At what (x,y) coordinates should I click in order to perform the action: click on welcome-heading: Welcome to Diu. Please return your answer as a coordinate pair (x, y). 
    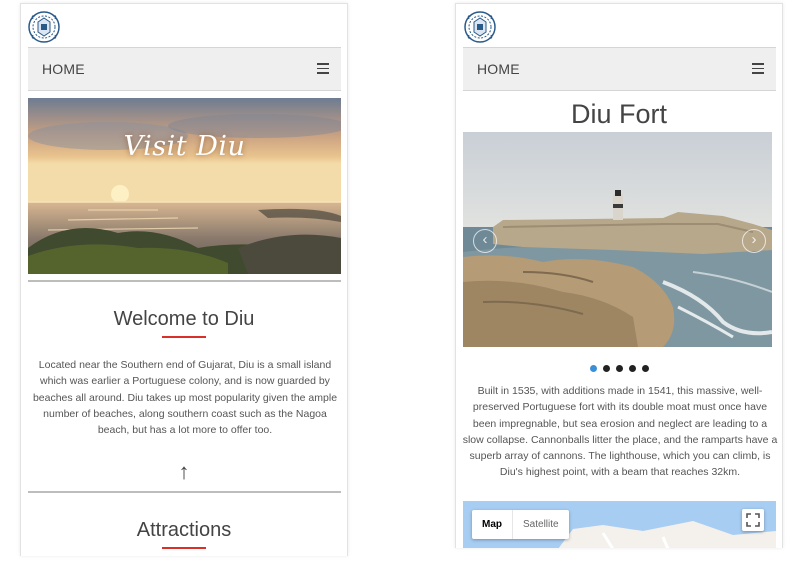
    Looking at the image, I should click on (184, 319).